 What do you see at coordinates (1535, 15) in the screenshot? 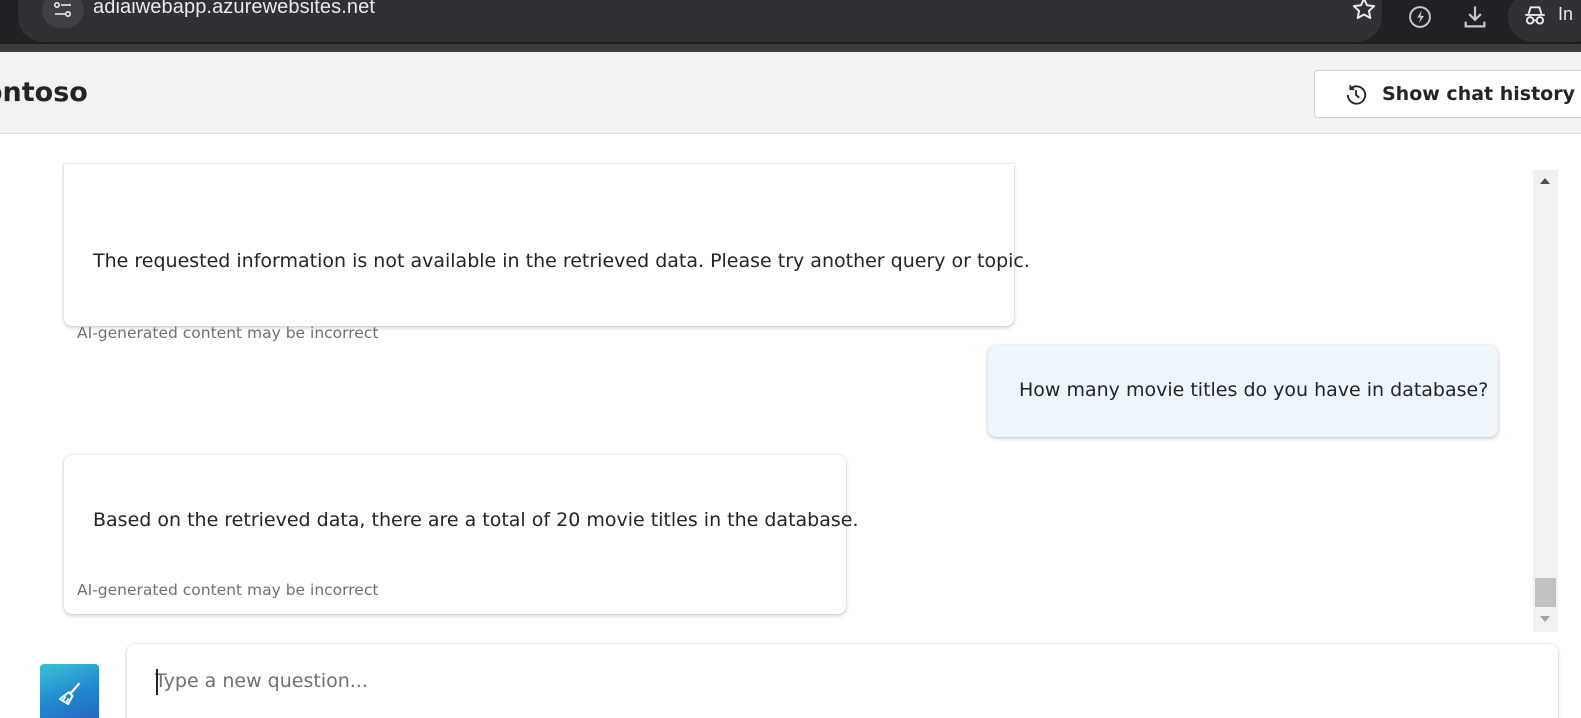
I see `incognito-icon` at bounding box center [1535, 15].